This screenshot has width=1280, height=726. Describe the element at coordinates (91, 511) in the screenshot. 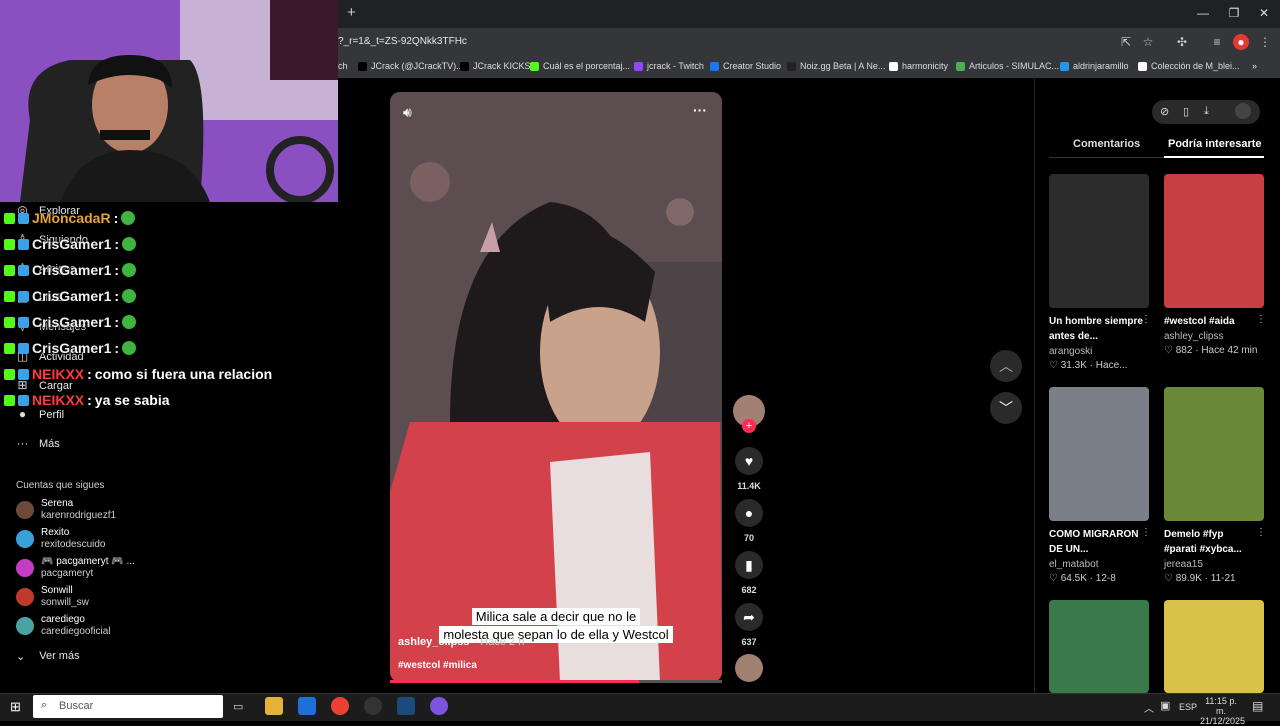

I see `following-account: Serena karenrodriguezf1` at that location.